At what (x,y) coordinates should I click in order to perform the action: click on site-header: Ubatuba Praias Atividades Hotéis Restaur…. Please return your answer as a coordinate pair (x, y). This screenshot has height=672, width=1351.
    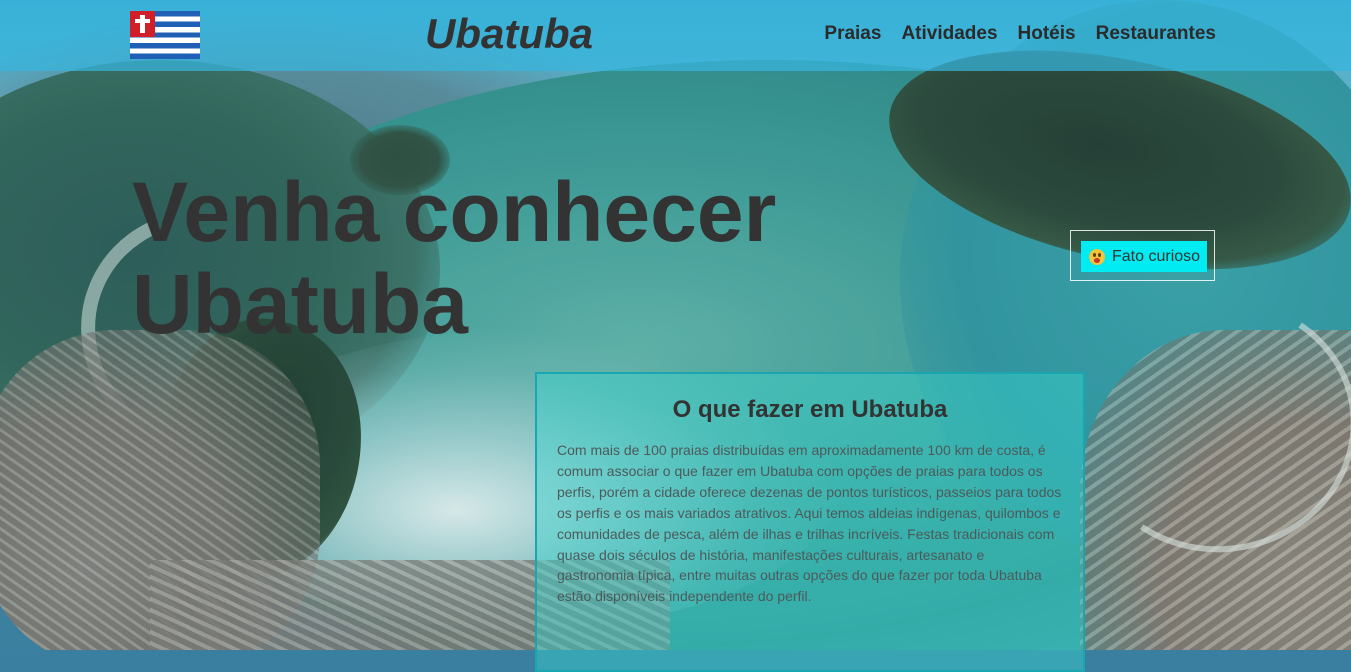
    Looking at the image, I should click on (675, 35).